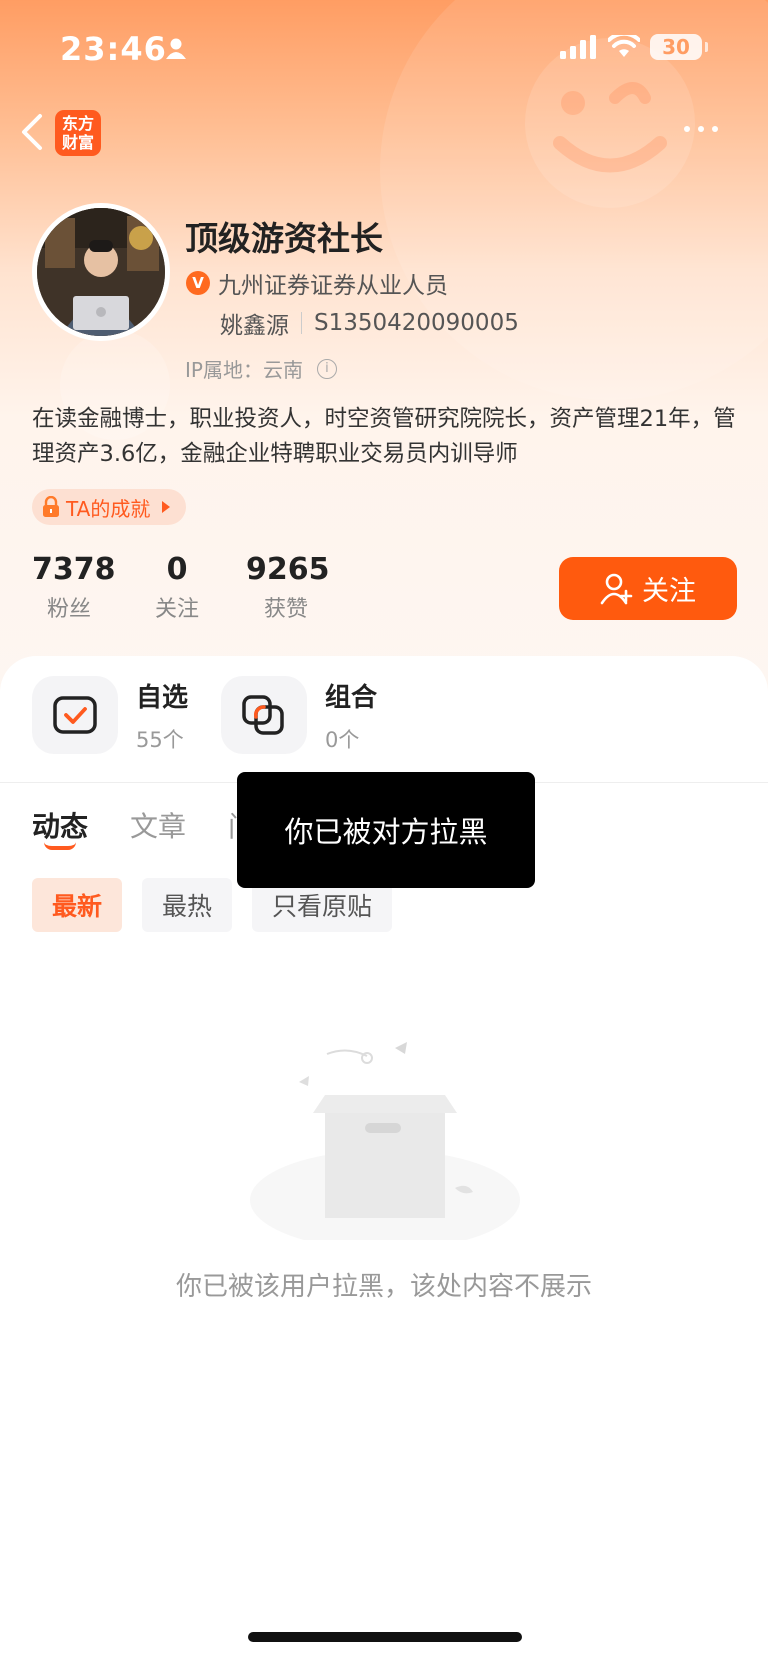  I want to click on ip-location: IP属地：云南, so click(244, 370).